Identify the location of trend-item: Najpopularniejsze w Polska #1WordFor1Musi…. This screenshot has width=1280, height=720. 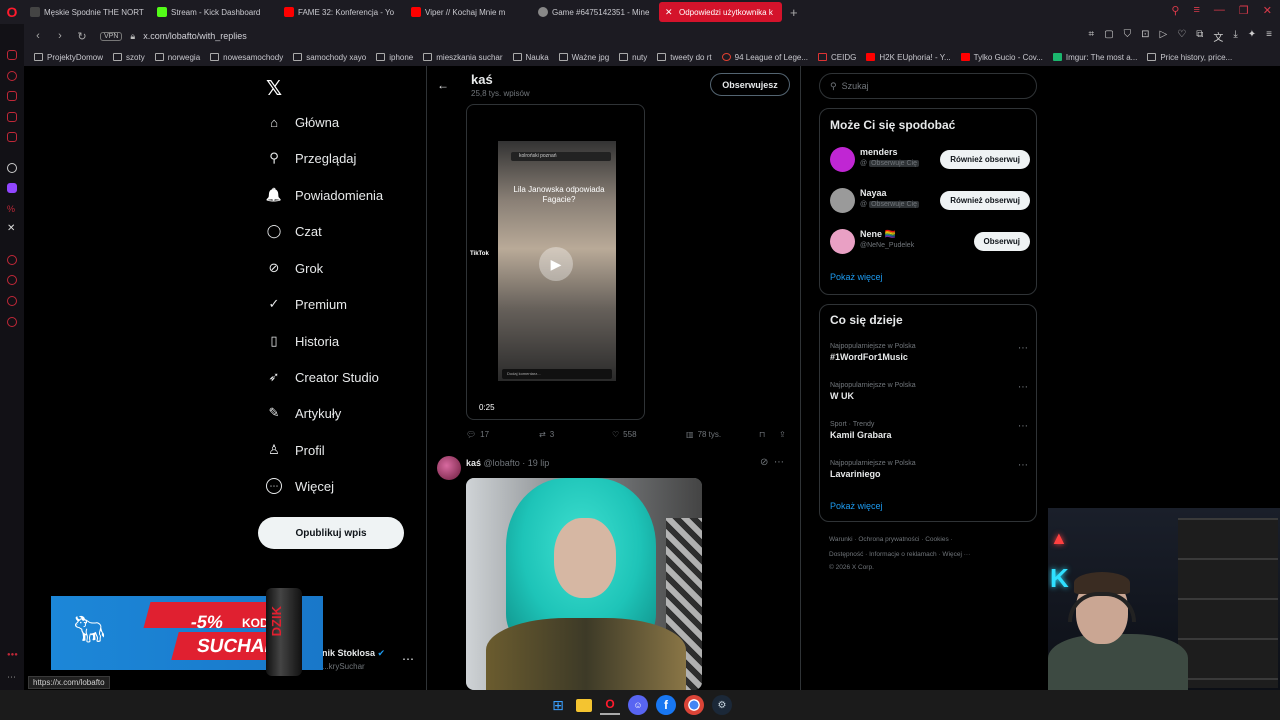
(929, 352).